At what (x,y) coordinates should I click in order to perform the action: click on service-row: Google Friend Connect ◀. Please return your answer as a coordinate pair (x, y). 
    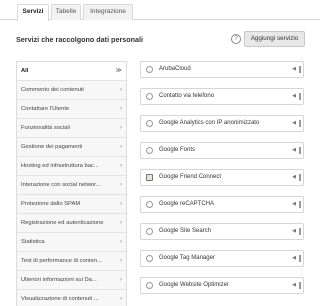
    Looking at the image, I should click on (222, 177).